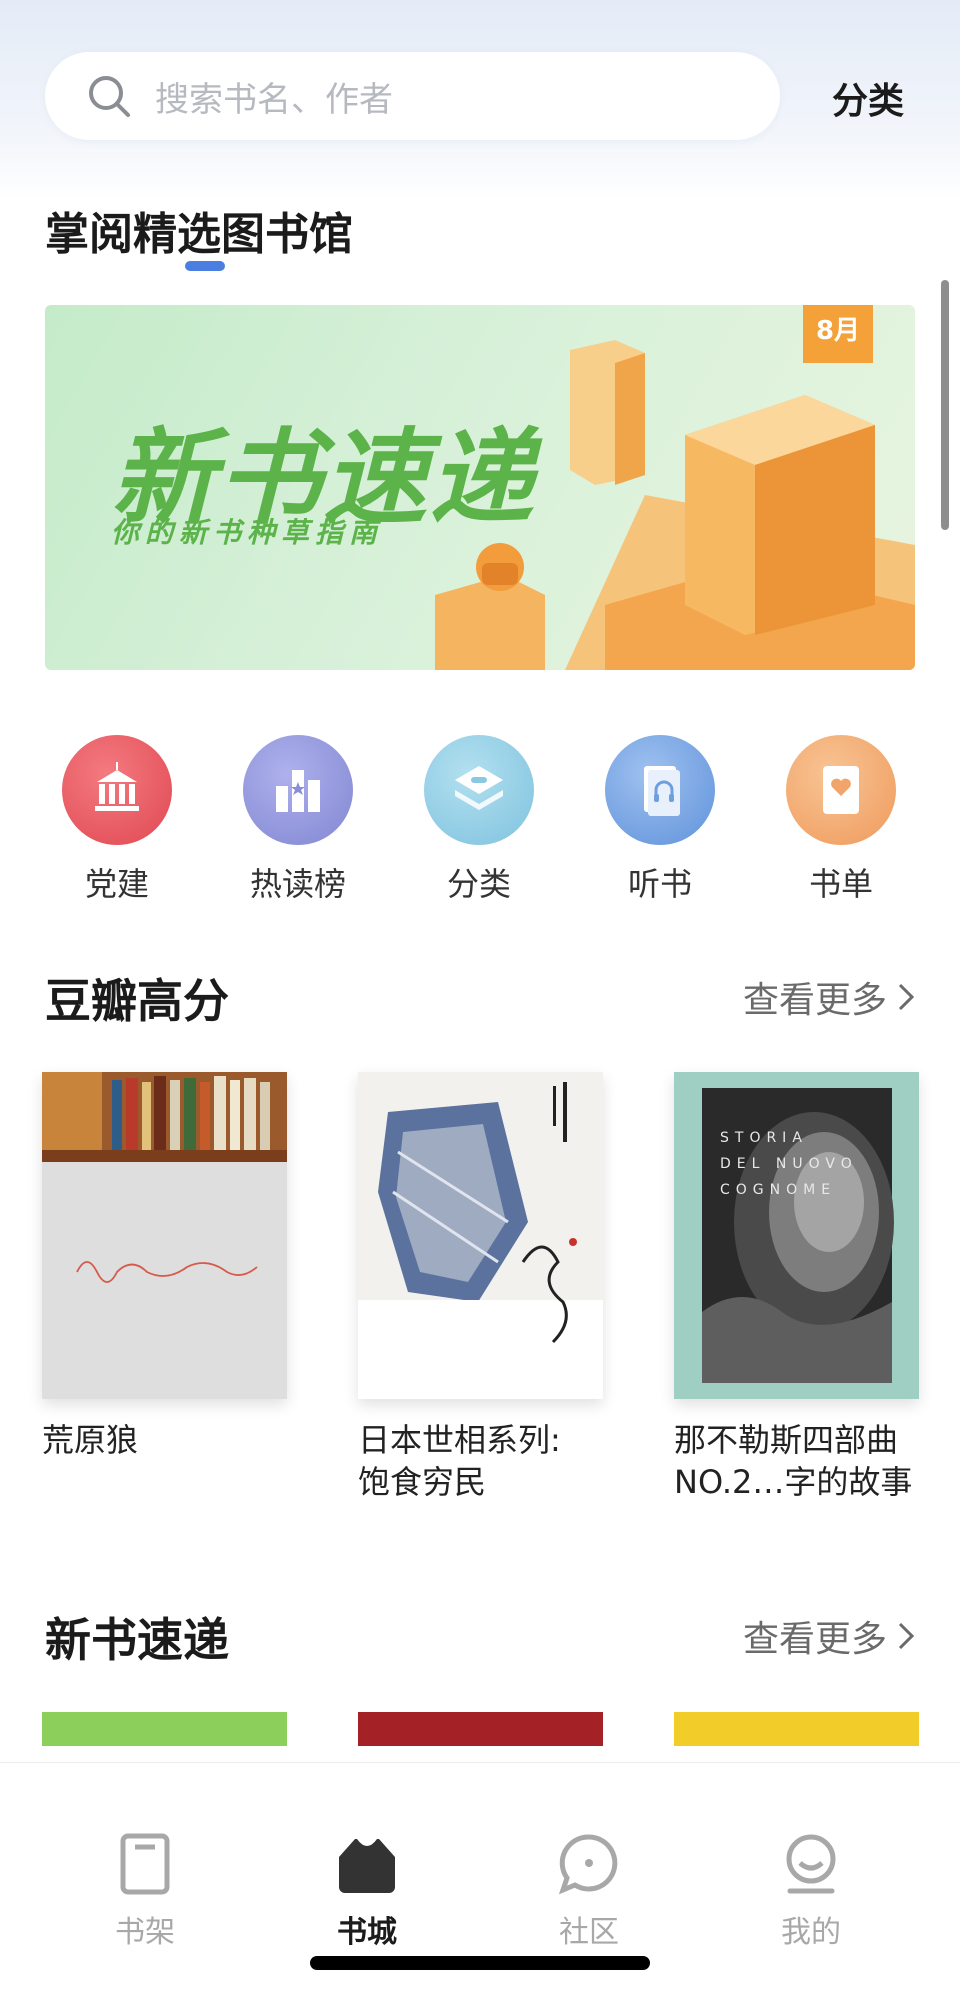 This screenshot has height=1994, width=960. I want to click on quick-entry-party: 党建, so click(117, 820).